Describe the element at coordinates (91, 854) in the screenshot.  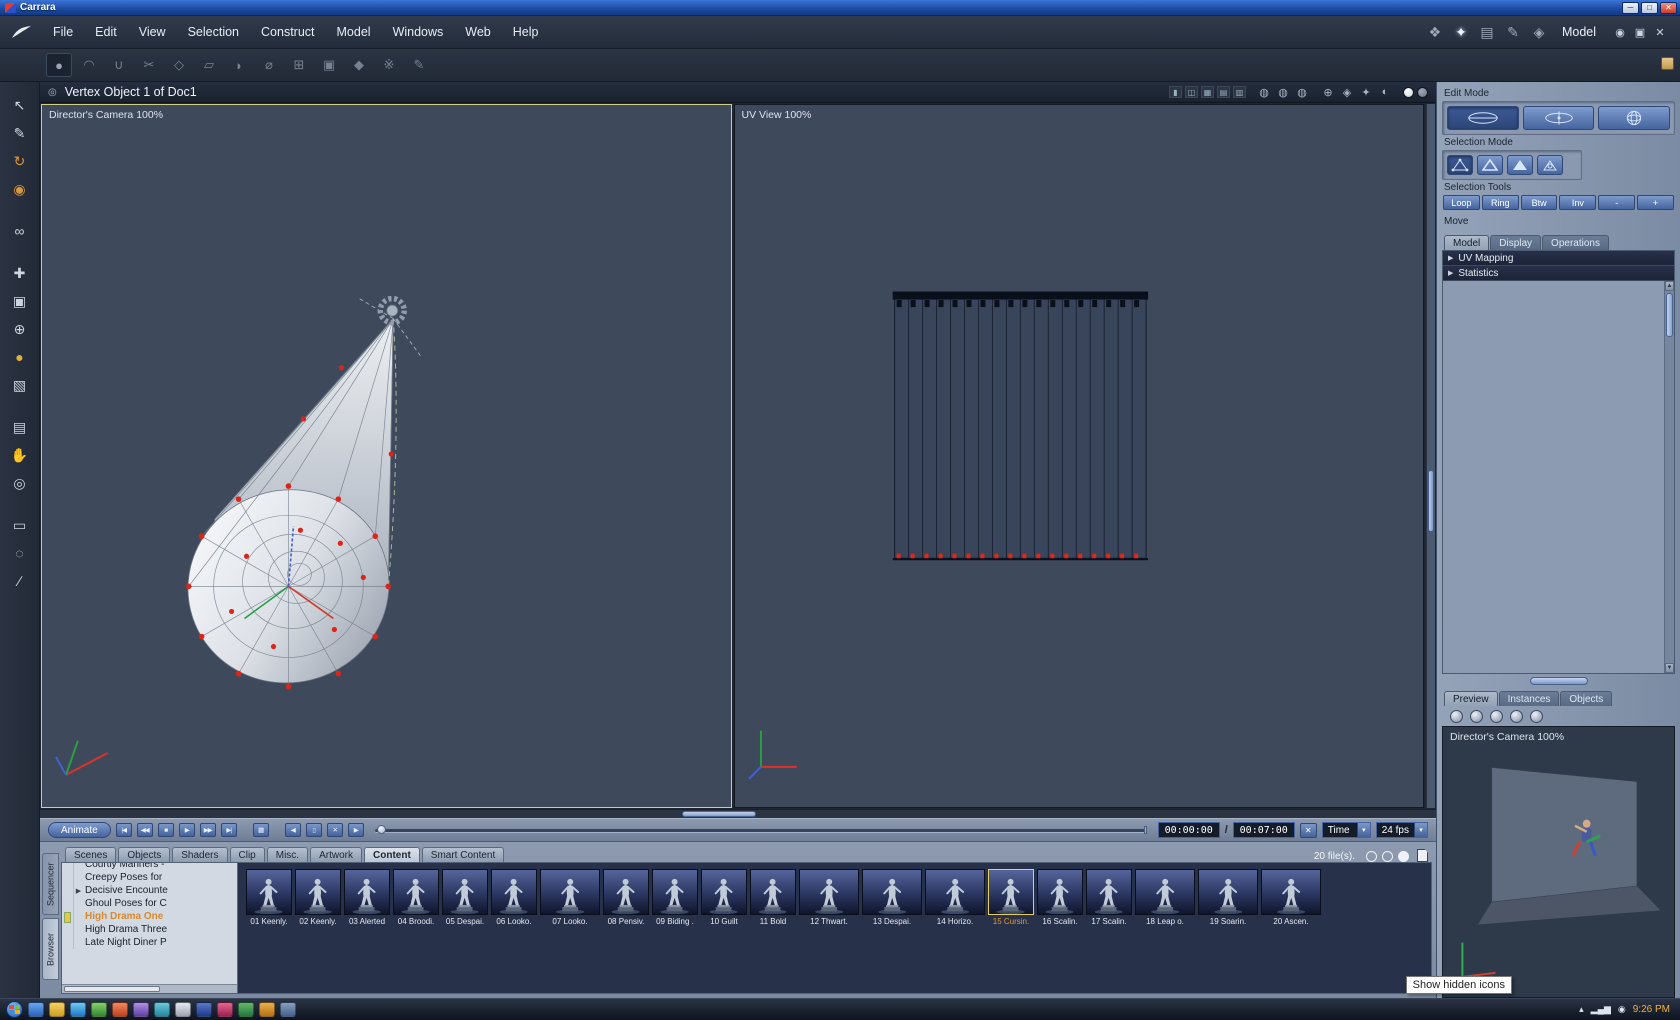
I see `tab-scenes: Scenes` at that location.